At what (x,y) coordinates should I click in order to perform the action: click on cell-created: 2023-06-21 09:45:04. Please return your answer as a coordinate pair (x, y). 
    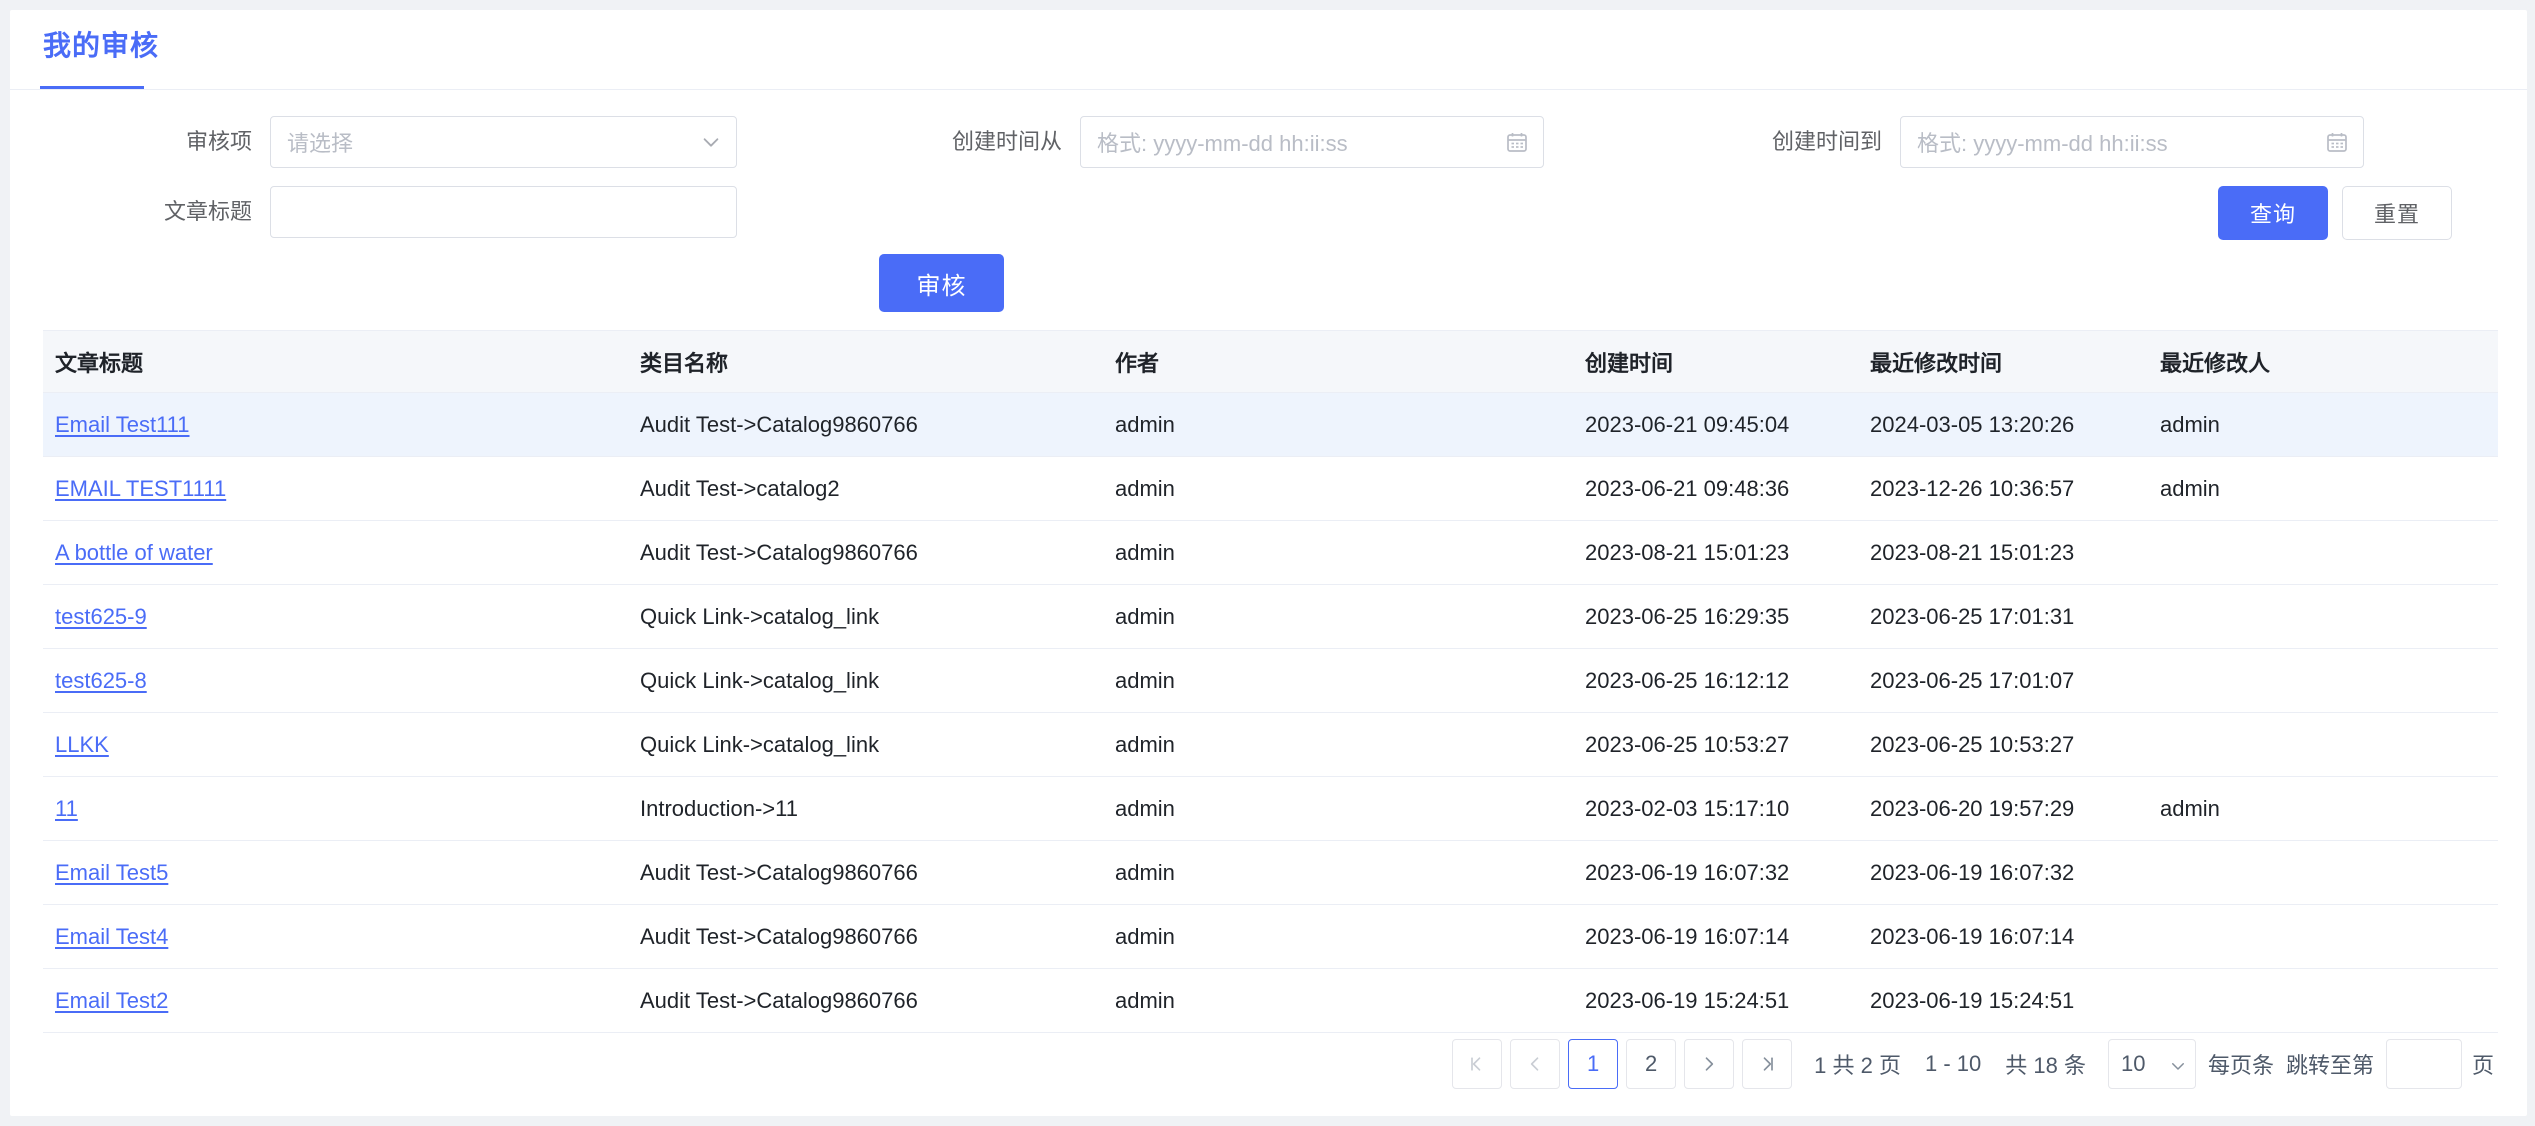
    Looking at the image, I should click on (1715, 424).